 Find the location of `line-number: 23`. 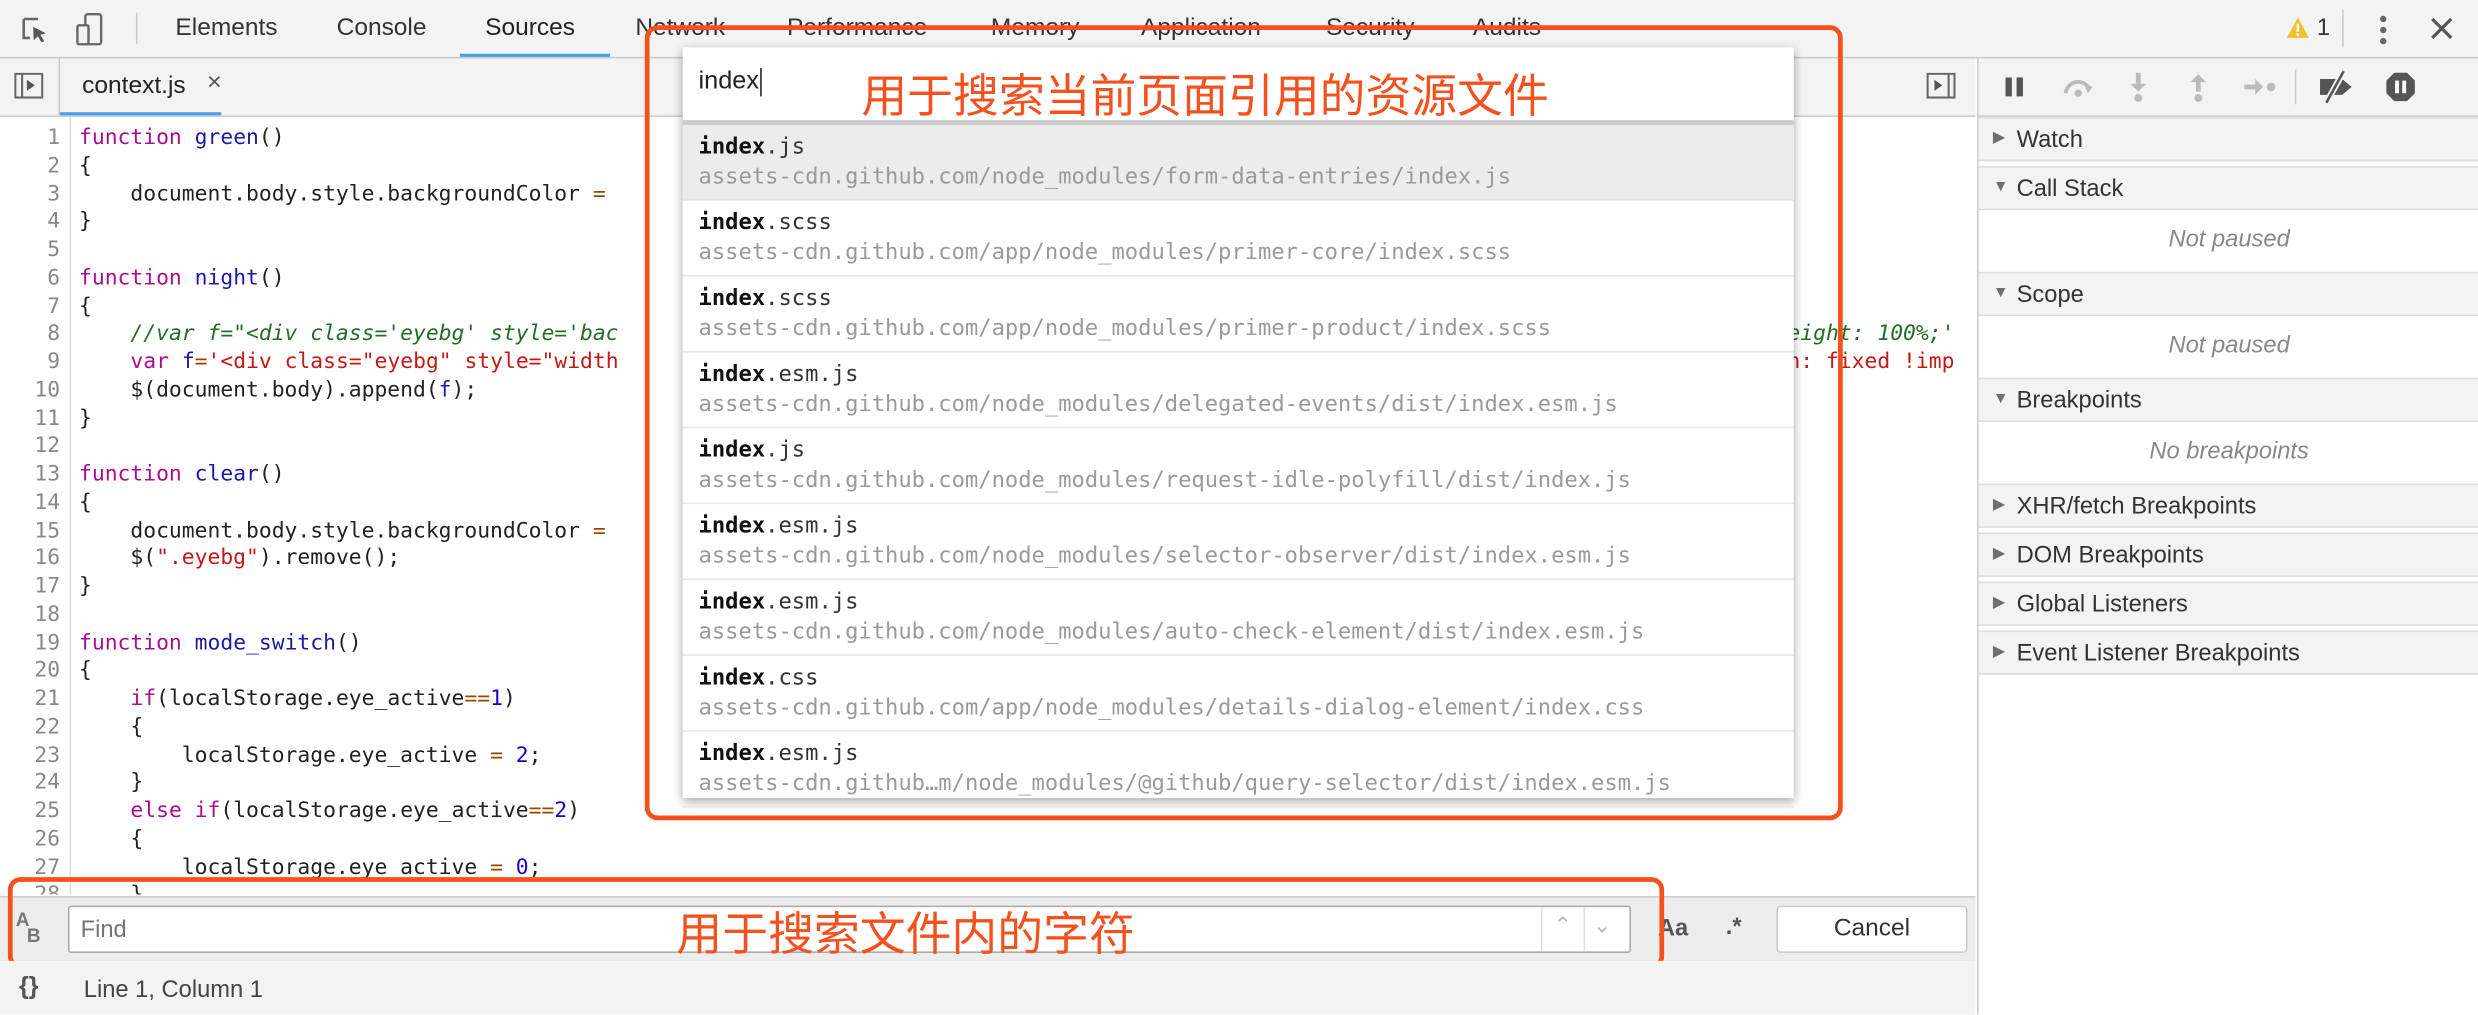

line-number: 23 is located at coordinates (30, 754).